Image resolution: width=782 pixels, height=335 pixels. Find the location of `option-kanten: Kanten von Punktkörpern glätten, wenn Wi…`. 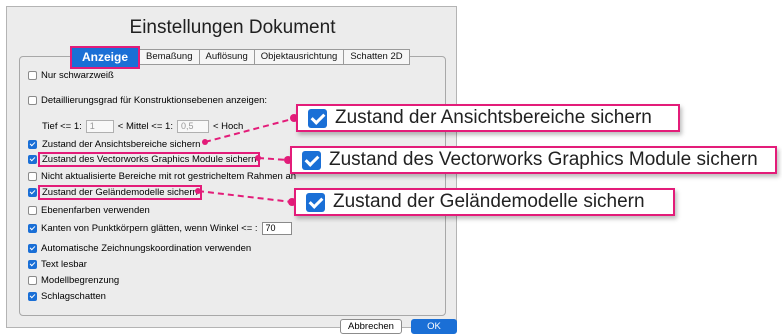

option-kanten: Kanten von Punktkörpern glätten, wenn Wi… is located at coordinates (160, 228).